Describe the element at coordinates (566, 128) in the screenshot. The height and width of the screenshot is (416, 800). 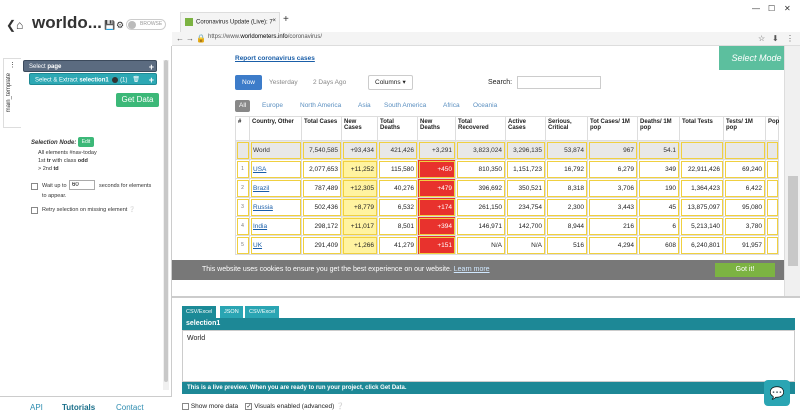
I see `column-header: Serious, Critical` at that location.